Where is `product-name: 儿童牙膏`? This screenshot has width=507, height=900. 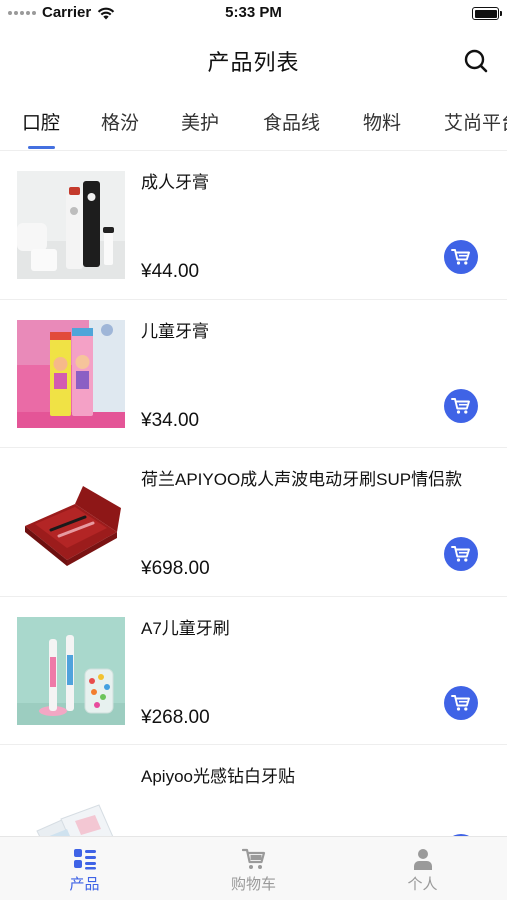 product-name: 儿童牙膏 is located at coordinates (175, 331).